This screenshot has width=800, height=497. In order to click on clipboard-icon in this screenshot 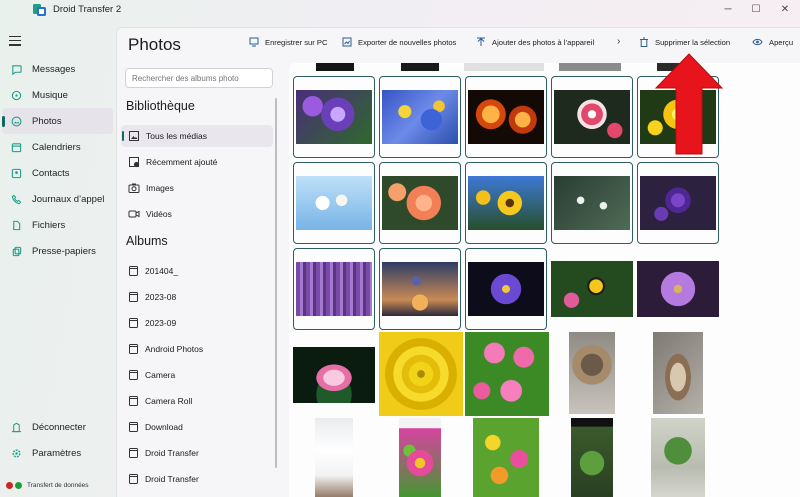, I will do `click(17, 251)`.